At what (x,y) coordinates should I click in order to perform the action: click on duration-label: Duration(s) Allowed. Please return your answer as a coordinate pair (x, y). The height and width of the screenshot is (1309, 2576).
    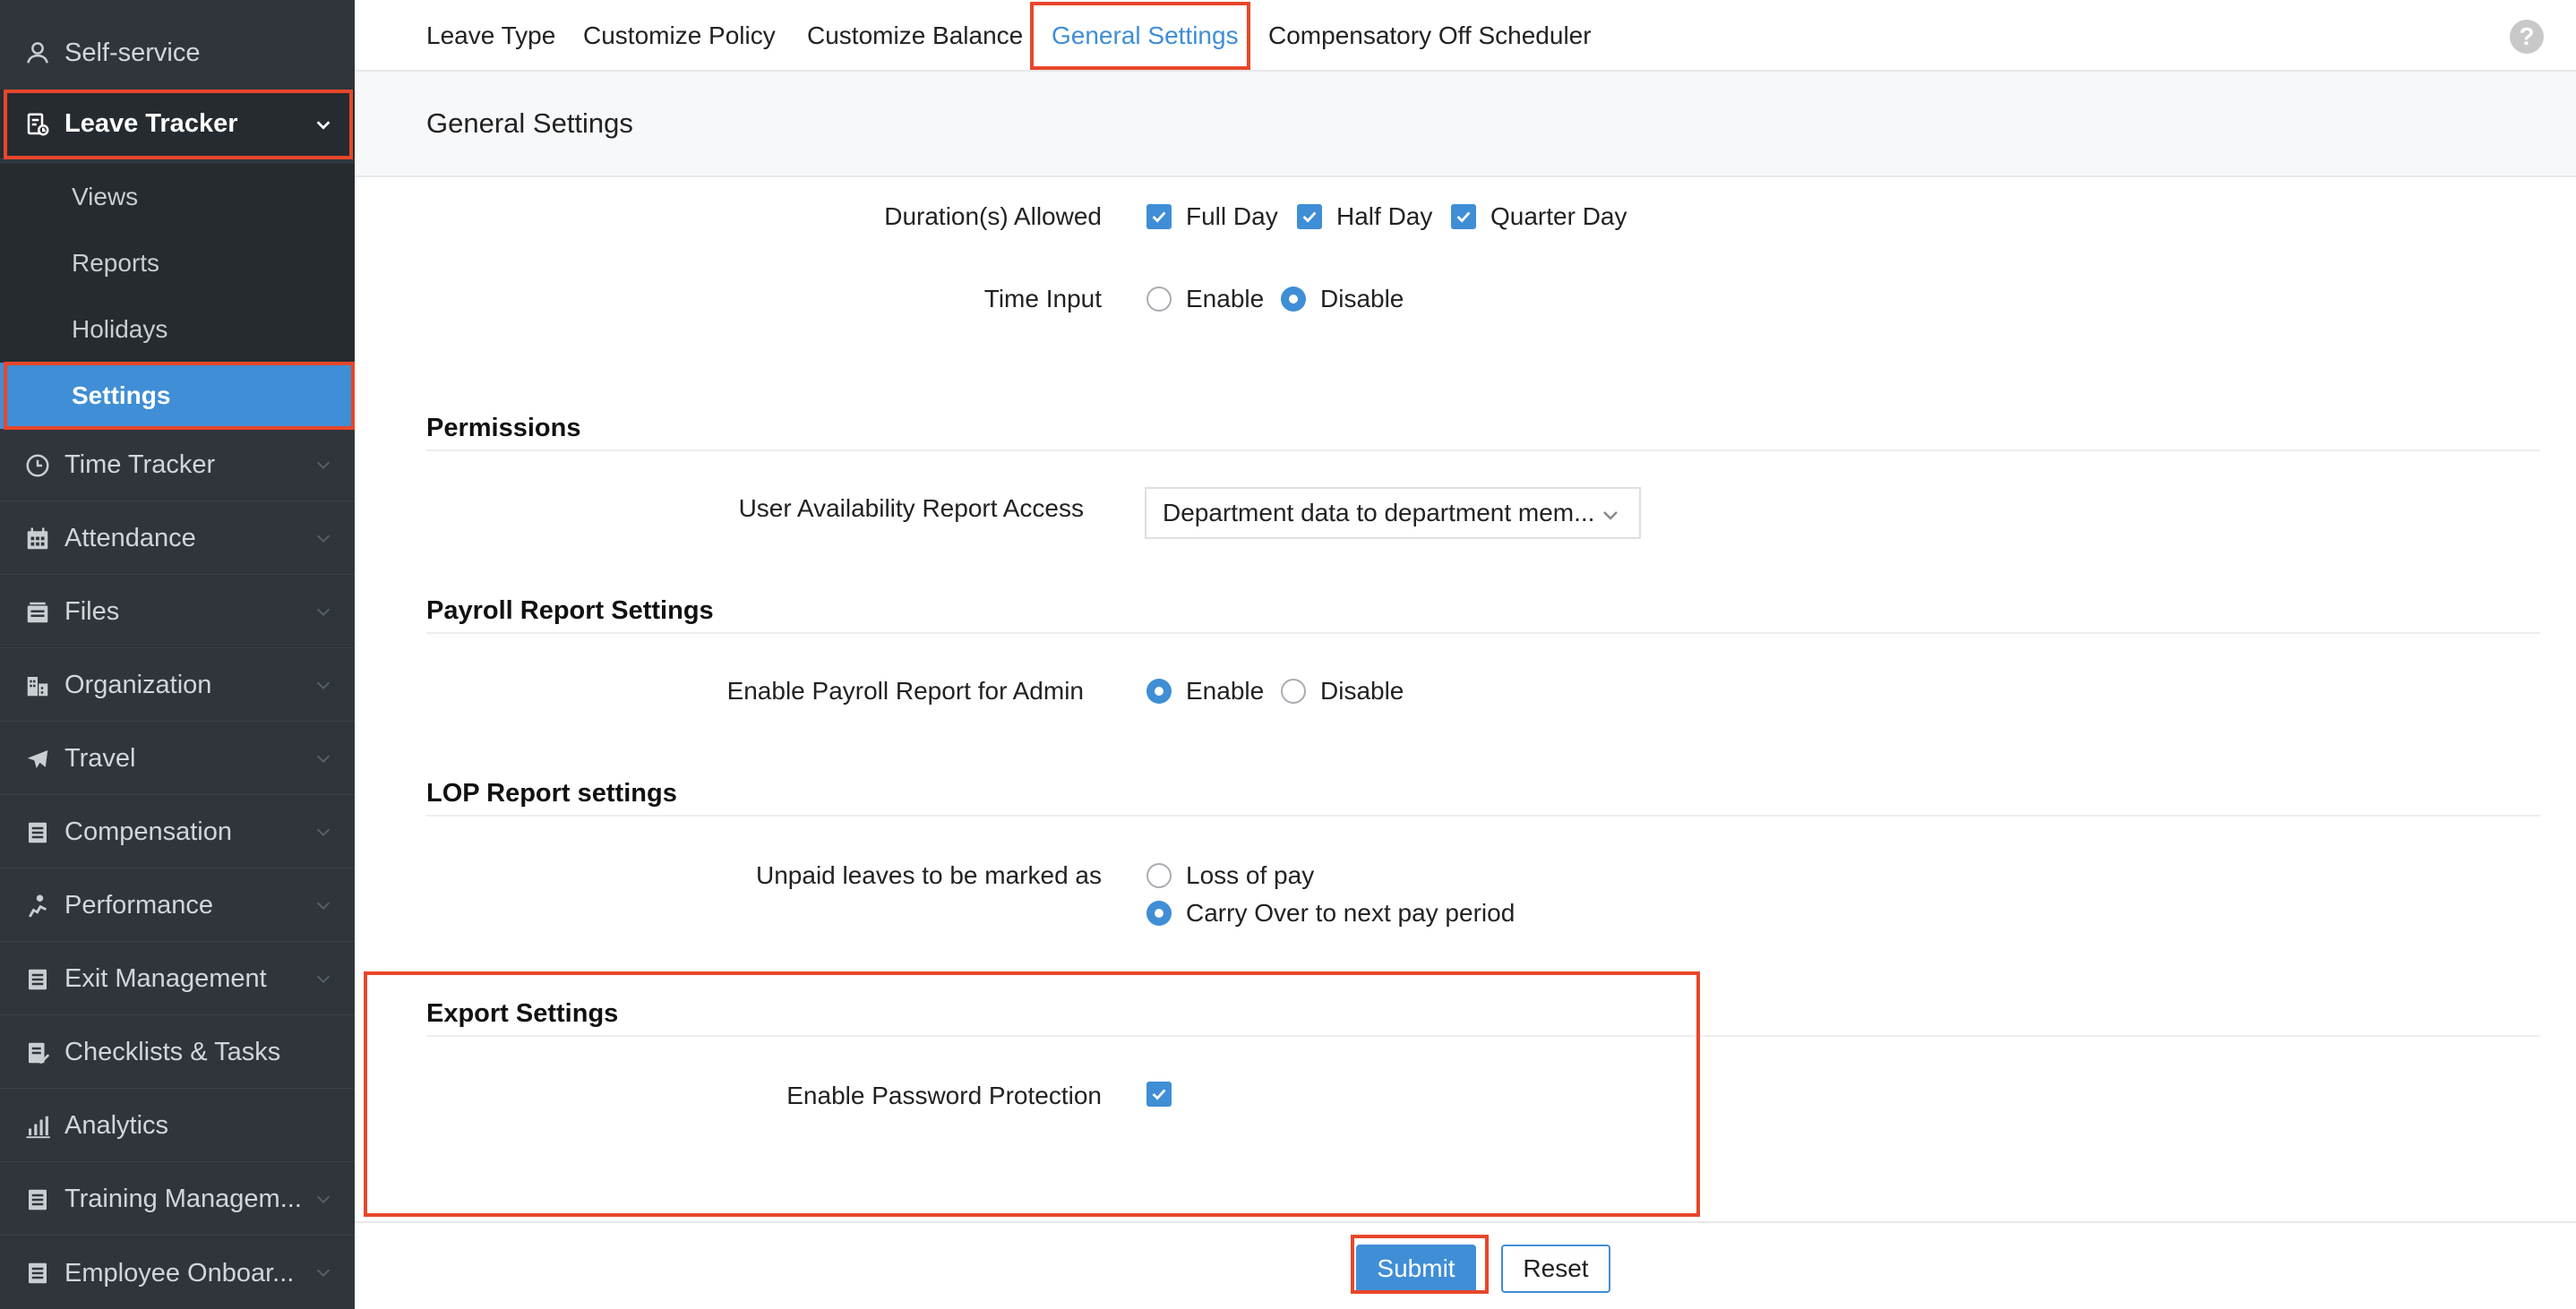
    Looking at the image, I should click on (993, 216).